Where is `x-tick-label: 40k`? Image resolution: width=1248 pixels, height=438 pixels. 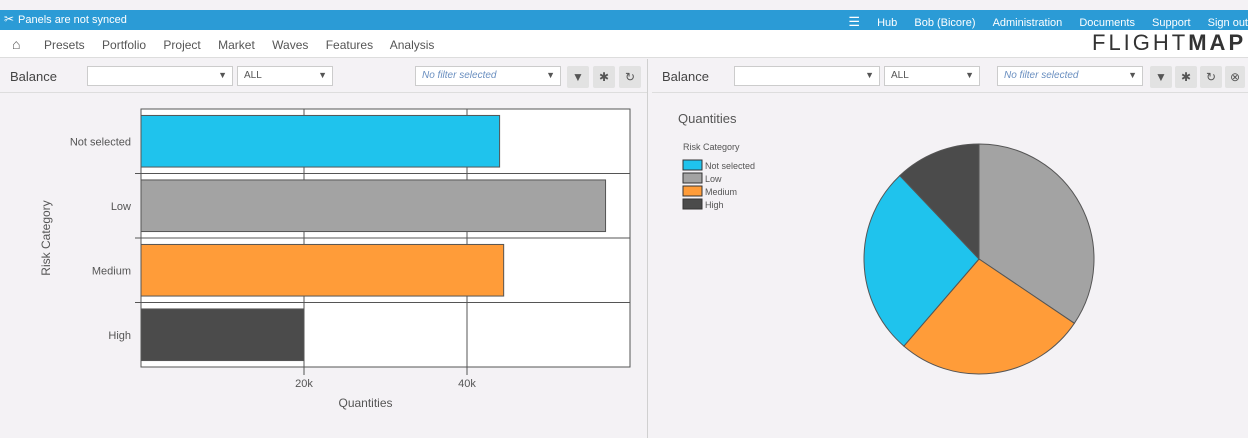
x-tick-label: 40k is located at coordinates (467, 384).